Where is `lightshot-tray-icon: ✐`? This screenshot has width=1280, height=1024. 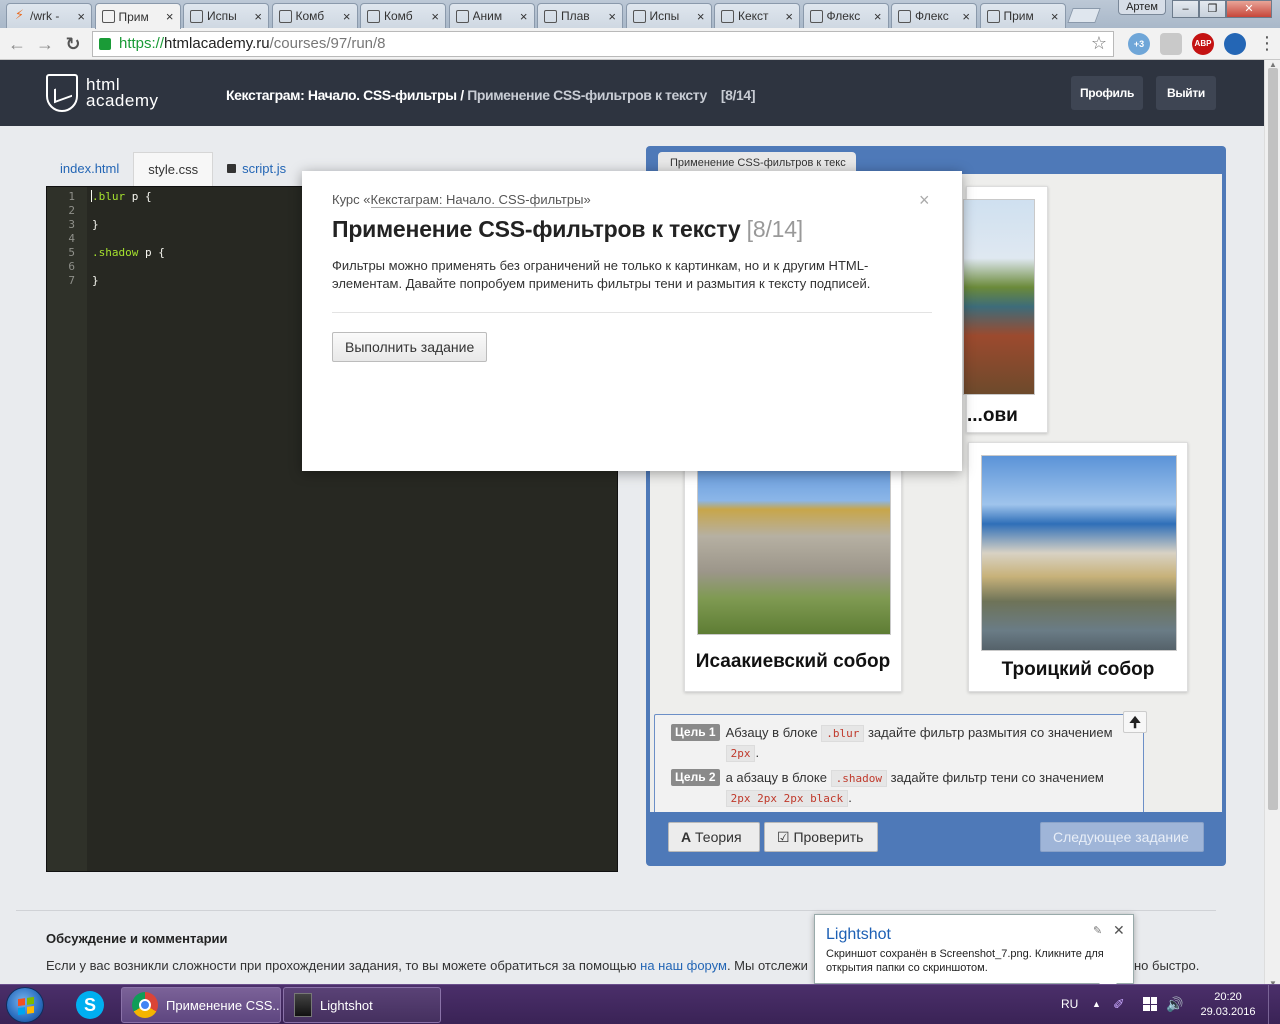 lightshot-tray-icon: ✐ is located at coordinates (1119, 1004).